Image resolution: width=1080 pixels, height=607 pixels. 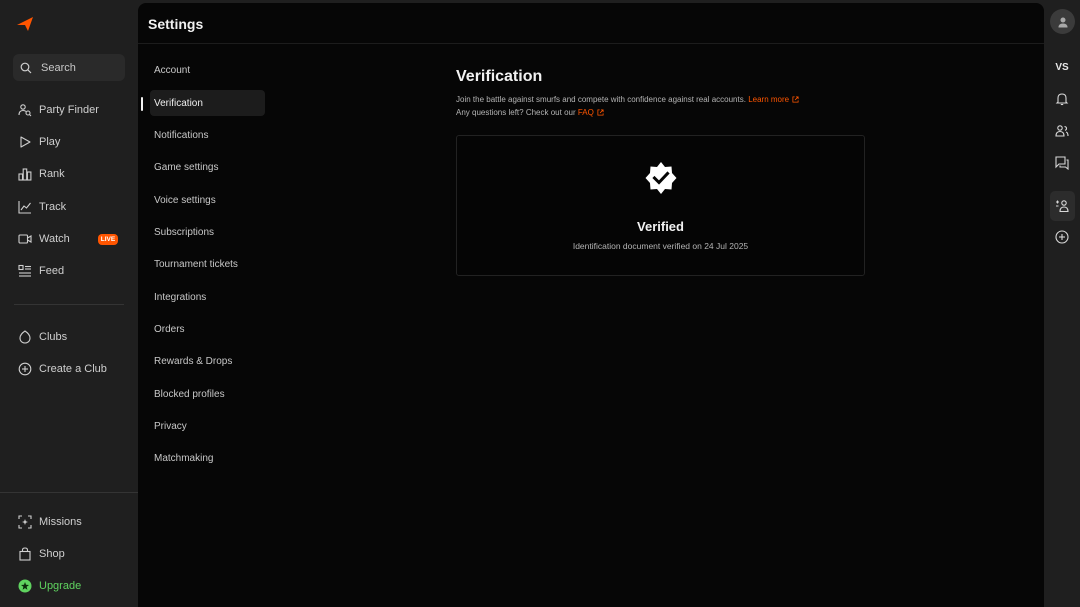 I want to click on bell-icon, so click(x=1062, y=99).